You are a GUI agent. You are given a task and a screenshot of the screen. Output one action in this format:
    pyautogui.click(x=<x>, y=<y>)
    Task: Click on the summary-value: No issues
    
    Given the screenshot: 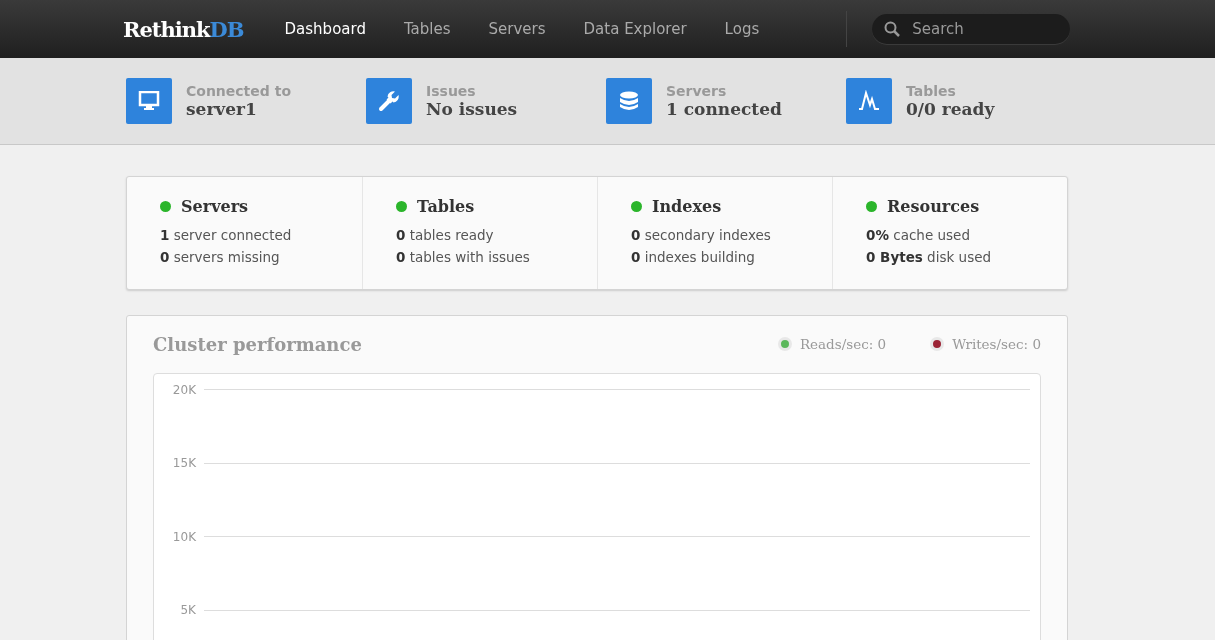 What is the action you would take?
    pyautogui.click(x=472, y=109)
    